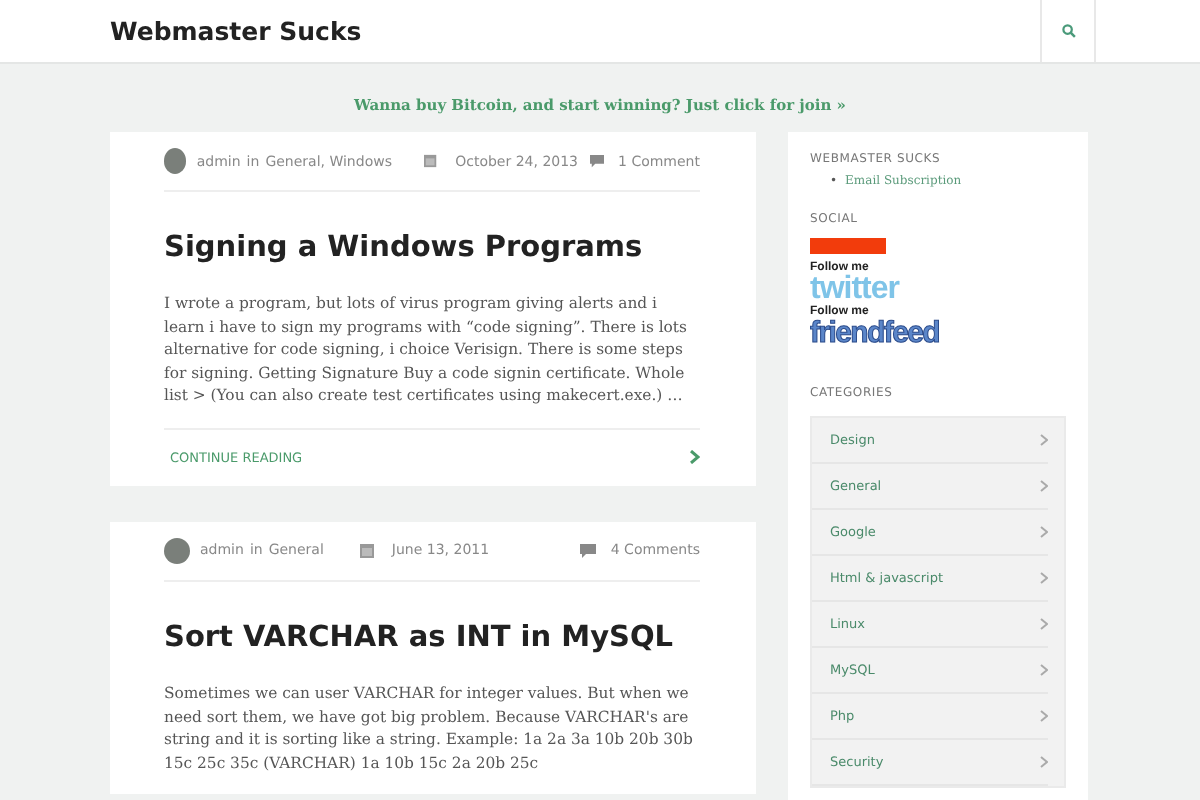 The height and width of the screenshot is (800, 1200). Describe the element at coordinates (848, 246) in the screenshot. I see `social-badge-image` at that location.